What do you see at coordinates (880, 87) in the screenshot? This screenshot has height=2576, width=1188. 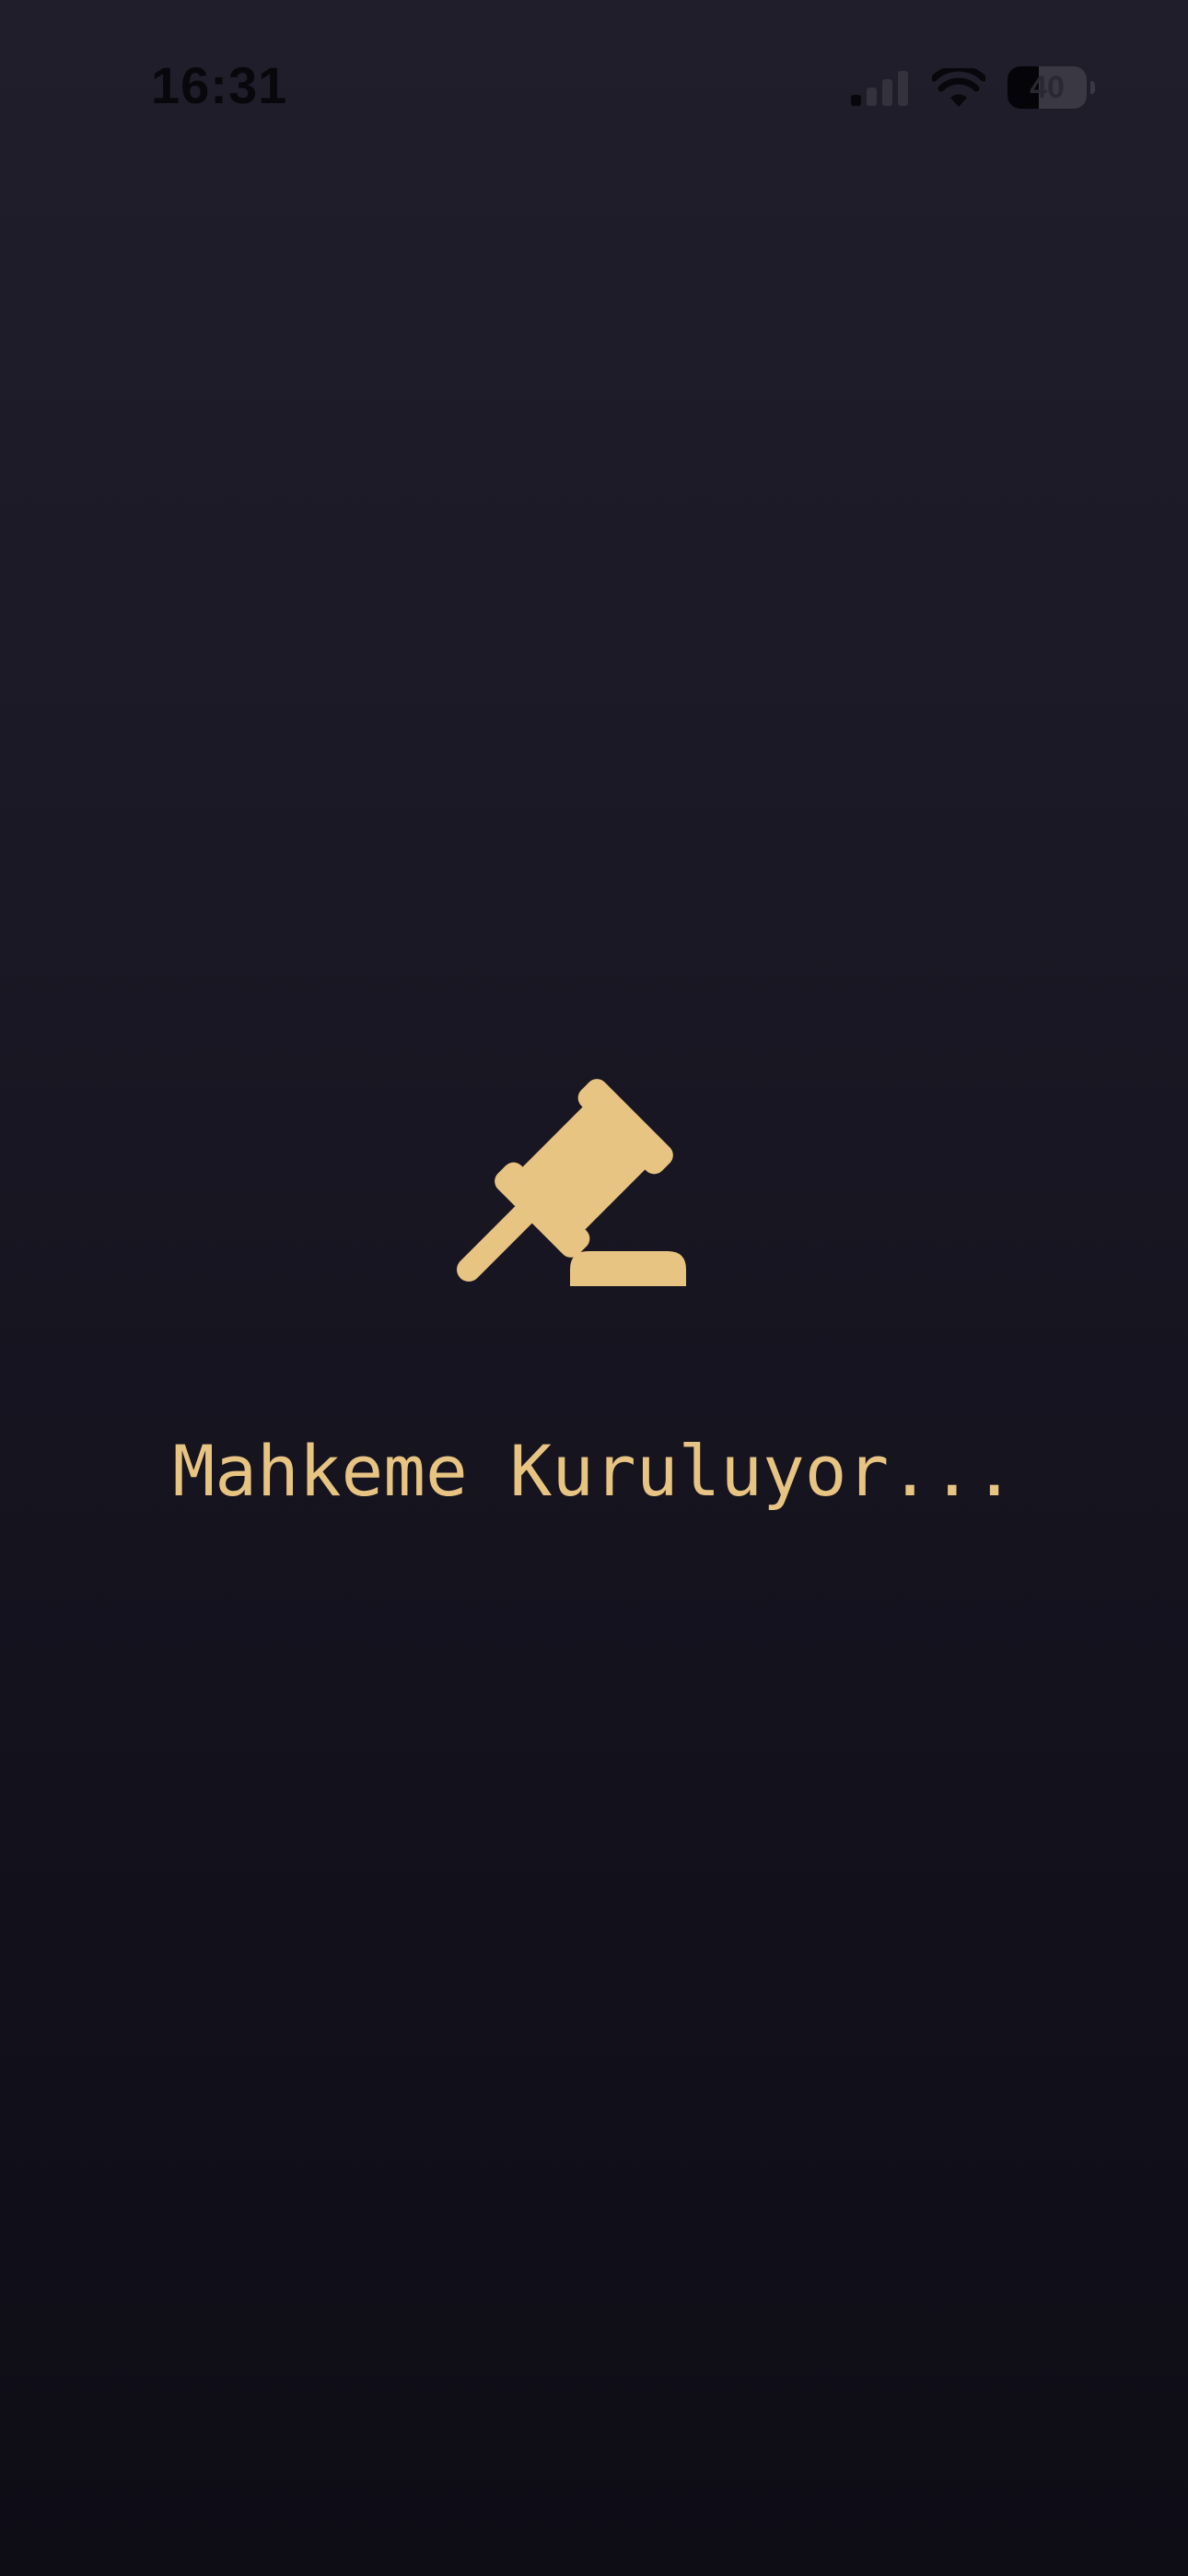 I see `cellular-signal-icon` at bounding box center [880, 87].